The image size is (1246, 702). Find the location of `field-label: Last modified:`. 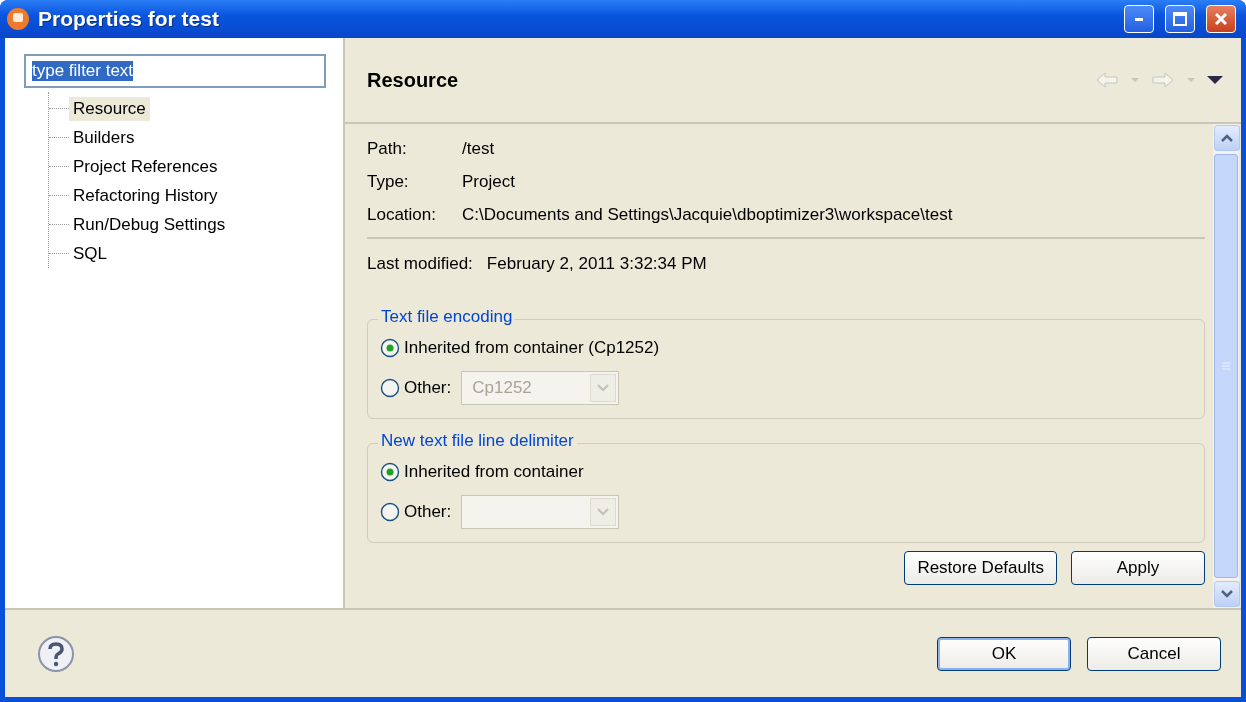

field-label: Last modified: is located at coordinates (420, 264).